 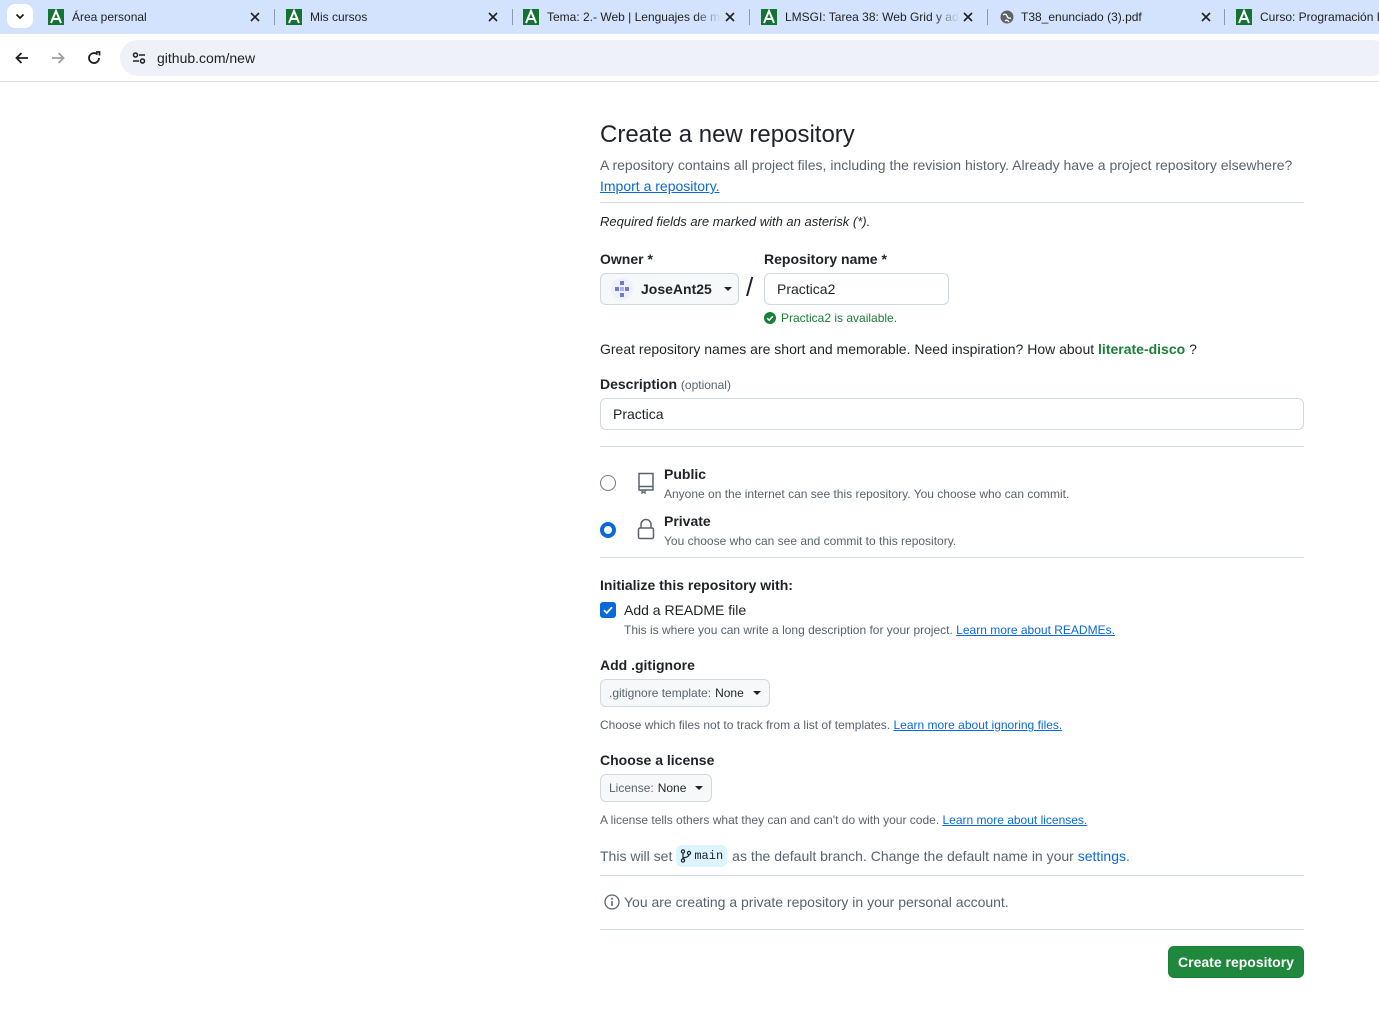 I want to click on readme-checkbox, so click(x=608, y=610).